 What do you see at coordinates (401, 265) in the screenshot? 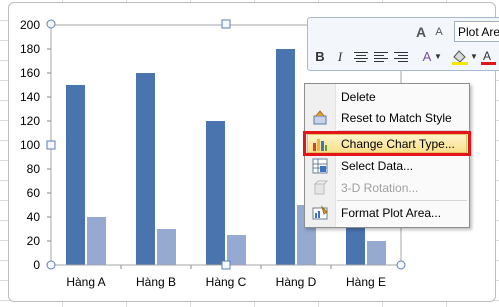
I see `resize-handle-bottom-right` at bounding box center [401, 265].